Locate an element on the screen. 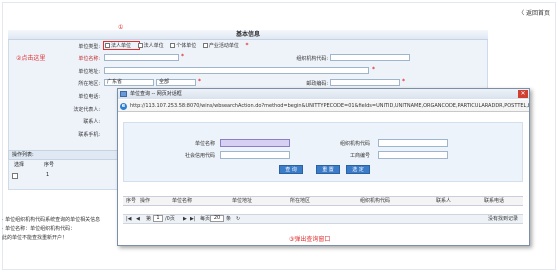 The width and height of the screenshot is (558, 272). postcode-label: 邮政编码: is located at coordinates (317, 84).